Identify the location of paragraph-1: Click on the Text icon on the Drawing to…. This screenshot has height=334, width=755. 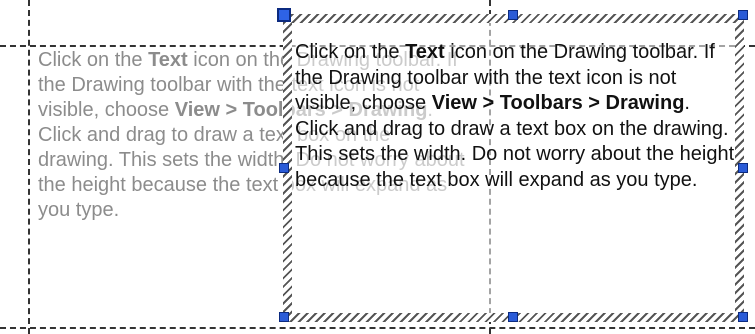
(505, 77).